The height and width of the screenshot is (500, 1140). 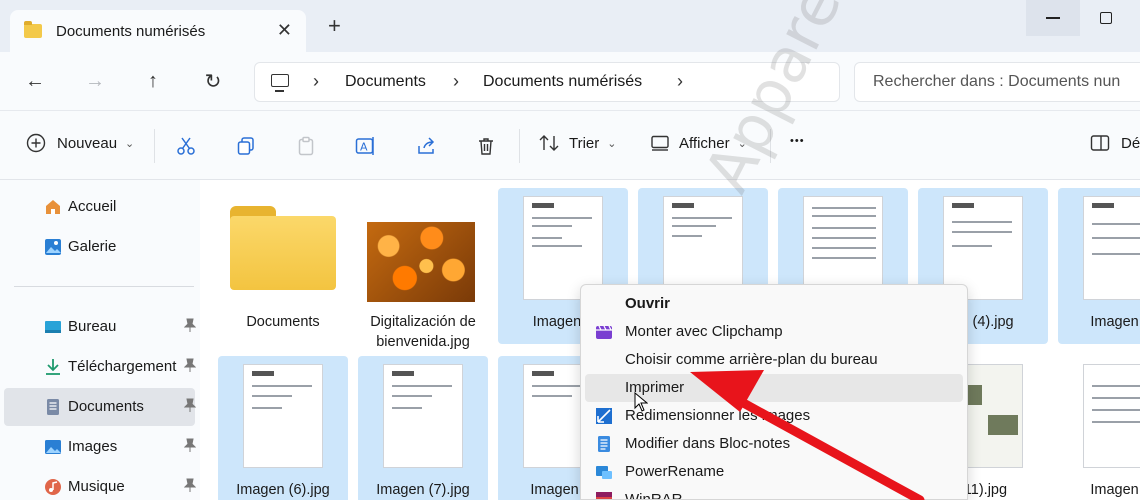 I want to click on minimize-icon, so click(x=1053, y=18).